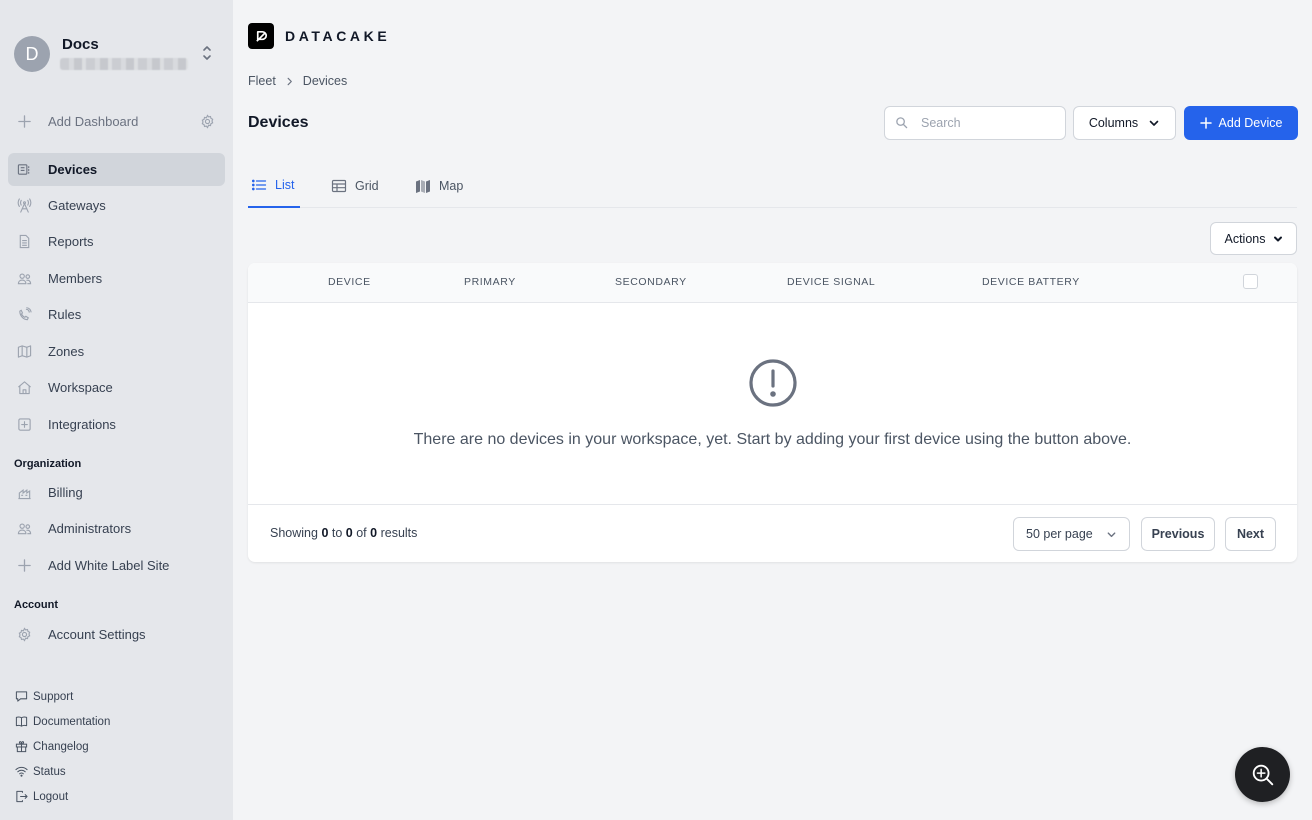  I want to click on add-device-button: Add Device, so click(1241, 123).